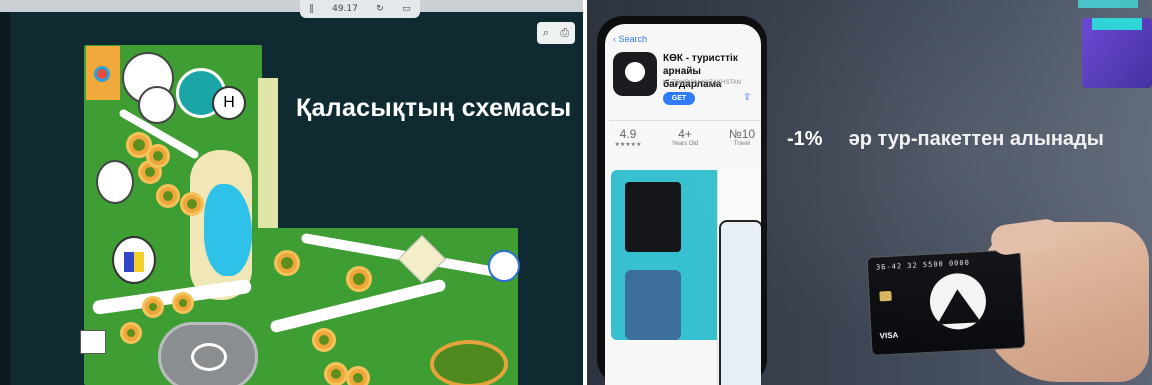 This screenshot has height=385, width=1152. What do you see at coordinates (889, 335) in the screenshot?
I see `card-brand: VISA` at bounding box center [889, 335].